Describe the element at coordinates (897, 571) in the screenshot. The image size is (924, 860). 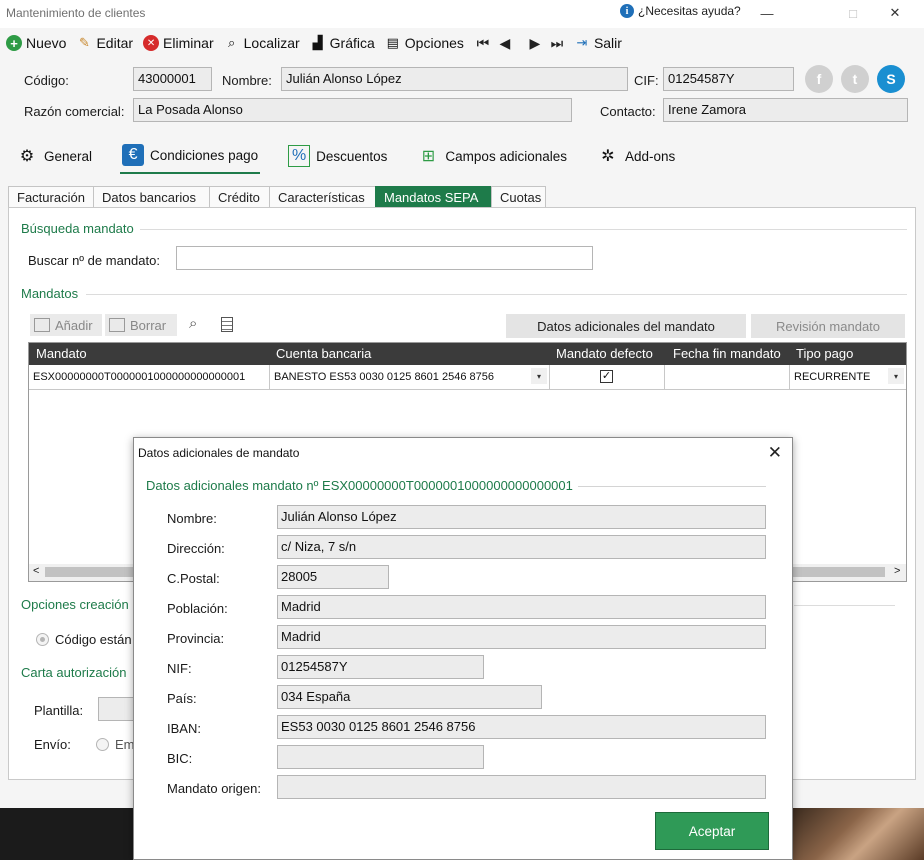
I see `scroll-right-icon: >` at that location.